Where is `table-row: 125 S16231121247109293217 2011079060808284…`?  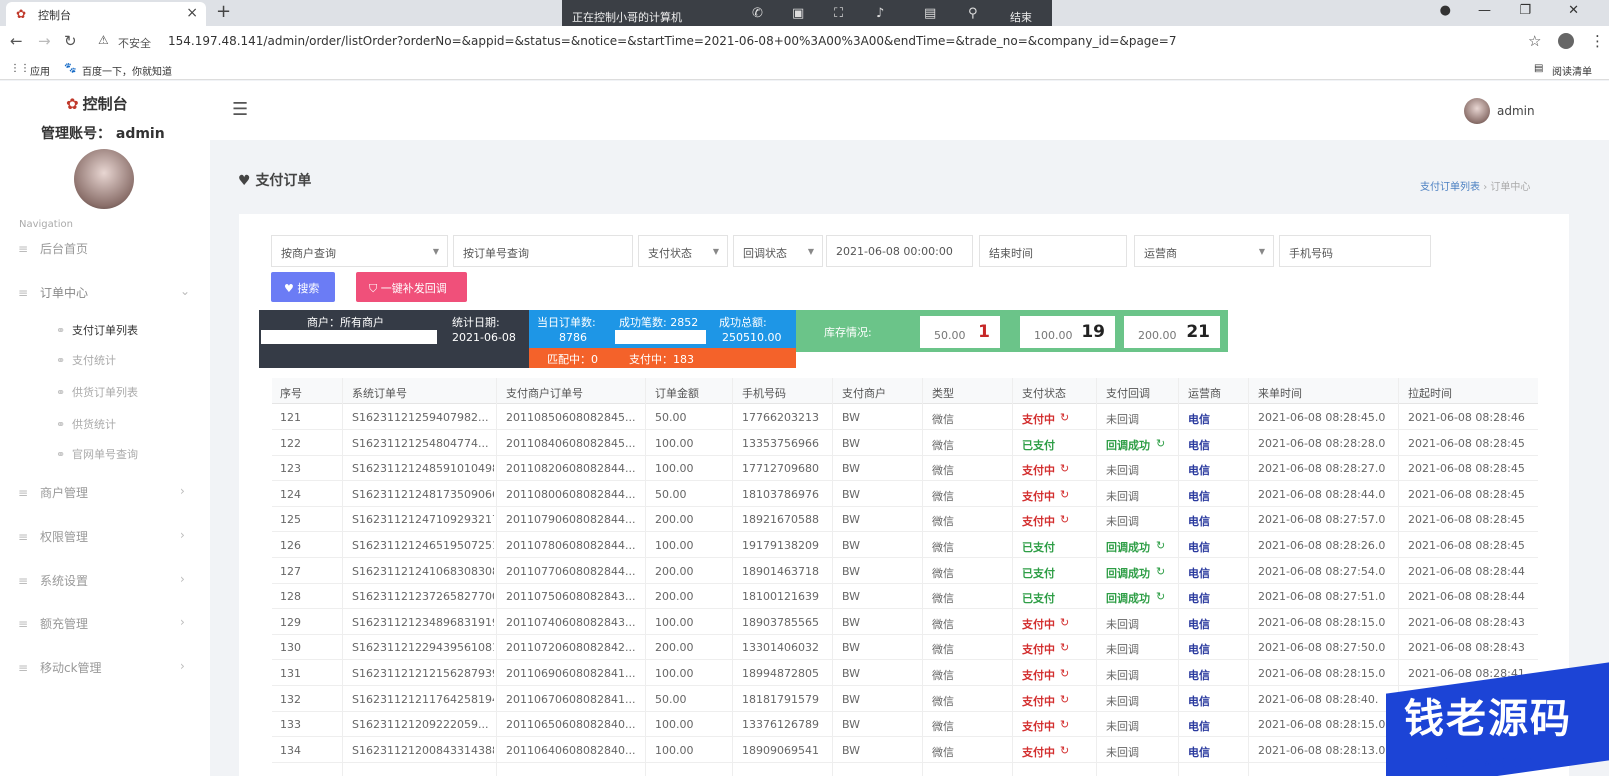 table-row: 125 S16231121247109293217 2011079060808284… is located at coordinates (905, 519).